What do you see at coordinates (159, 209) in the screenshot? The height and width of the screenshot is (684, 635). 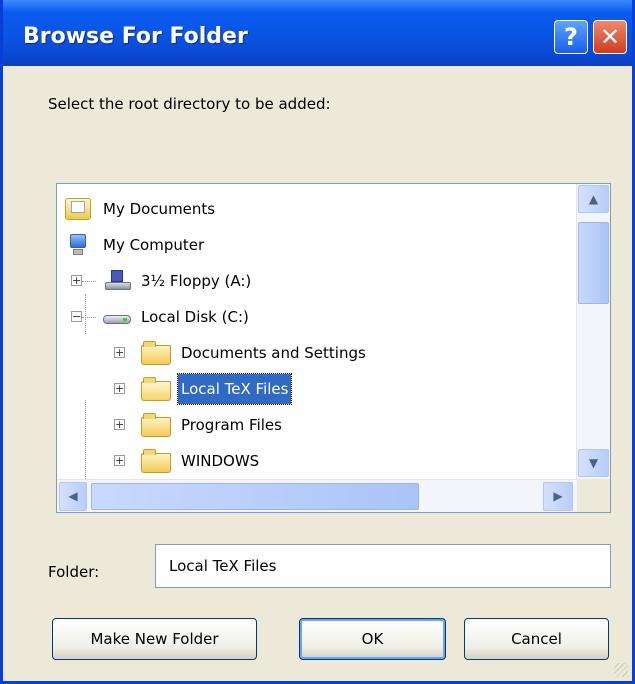 I see `tree-item-label: My Documents` at bounding box center [159, 209].